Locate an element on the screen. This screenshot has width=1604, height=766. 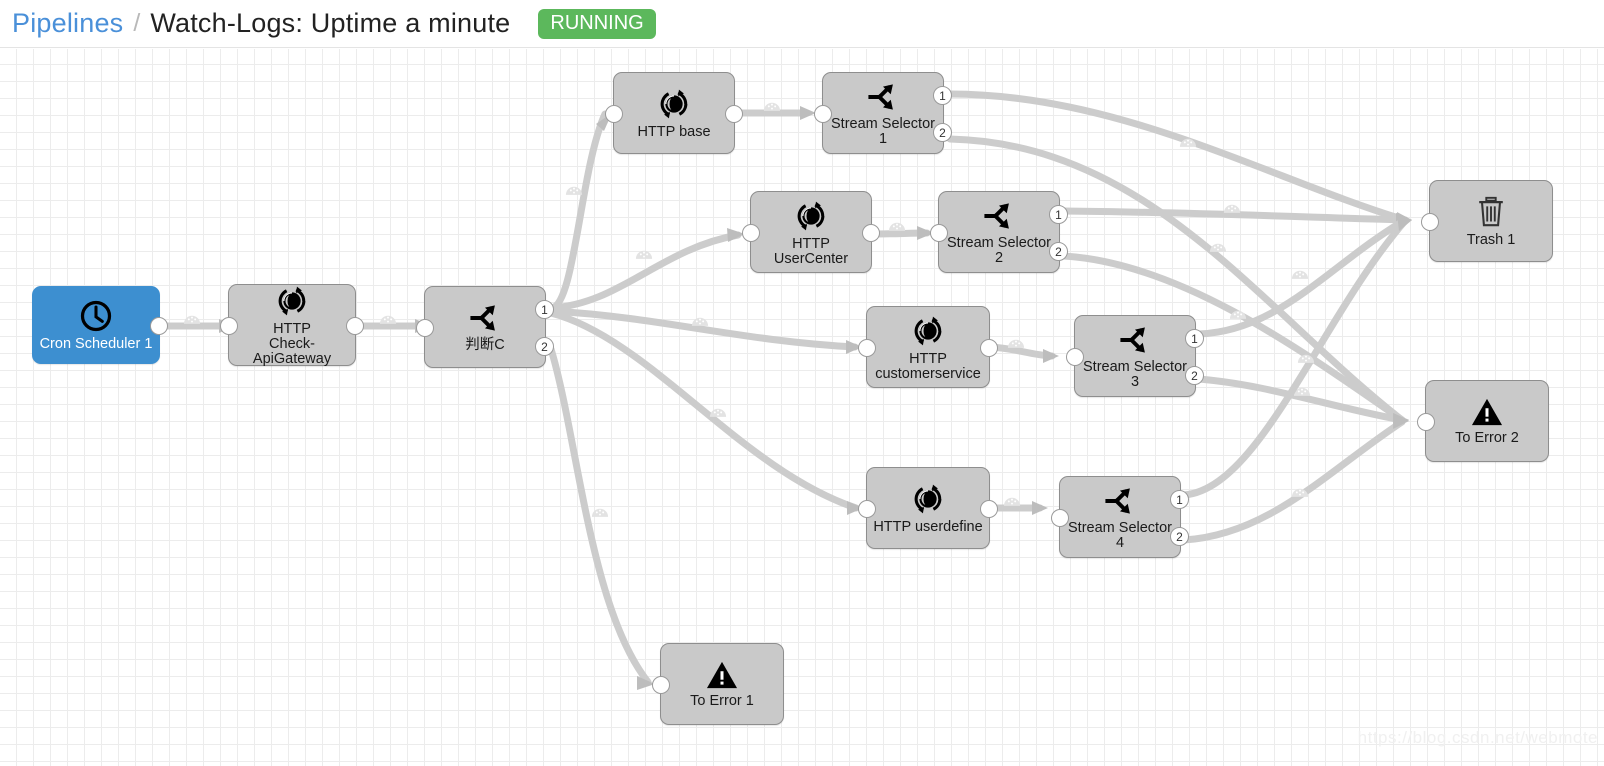
breadcrumb-pipelines-link: Pipelines is located at coordinates (67, 23).